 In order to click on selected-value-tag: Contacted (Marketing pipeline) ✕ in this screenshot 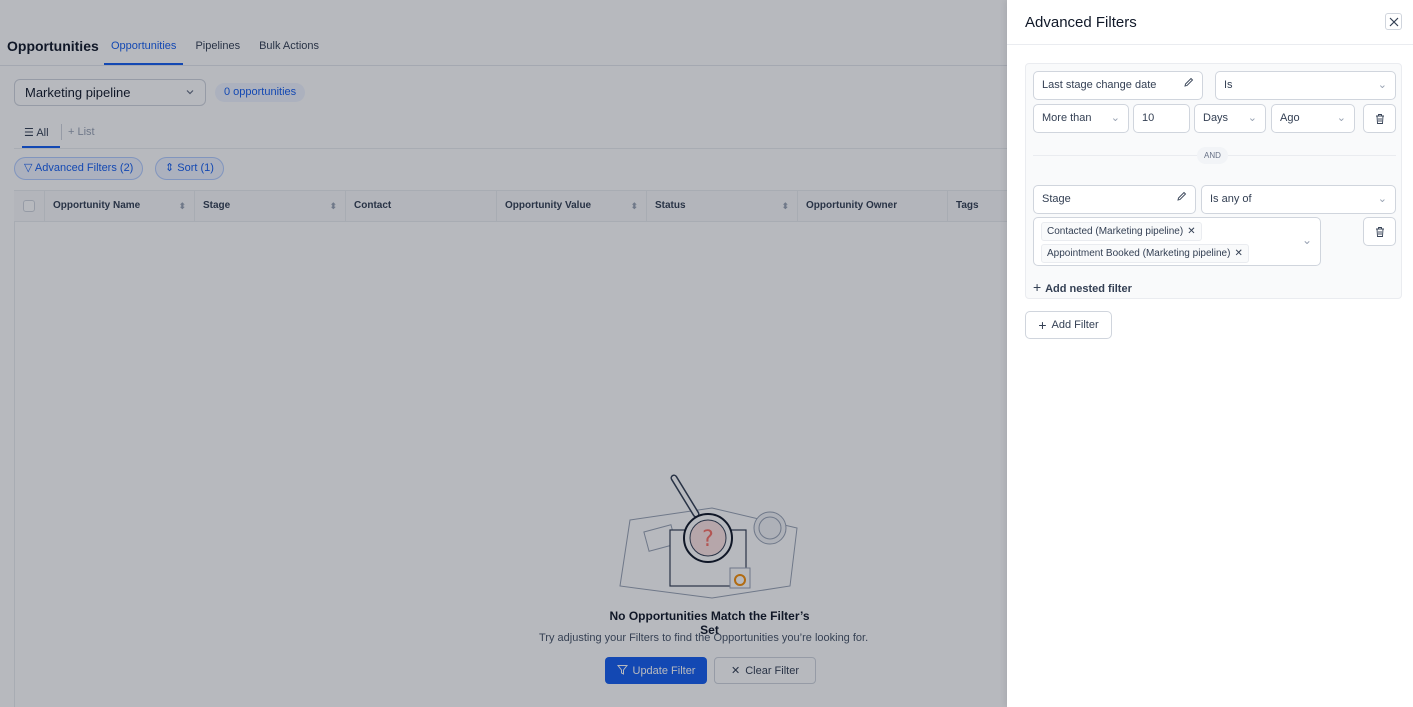, I will do `click(1121, 231)`.